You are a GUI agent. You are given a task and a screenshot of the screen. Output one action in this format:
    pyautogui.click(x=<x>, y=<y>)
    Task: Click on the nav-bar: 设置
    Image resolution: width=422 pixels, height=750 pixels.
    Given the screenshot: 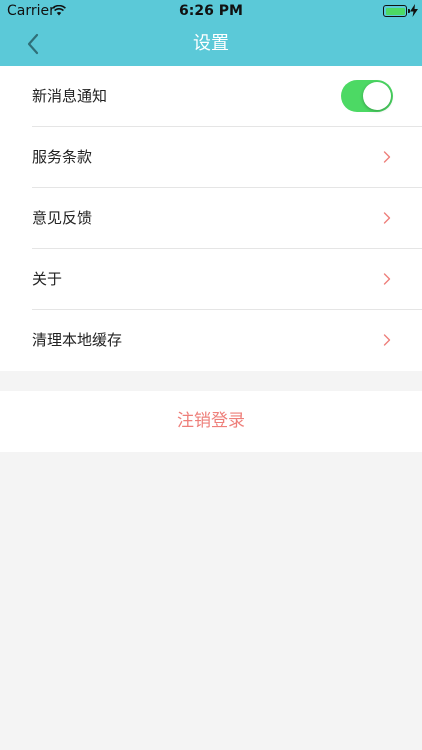 What is the action you would take?
    pyautogui.click(x=211, y=44)
    